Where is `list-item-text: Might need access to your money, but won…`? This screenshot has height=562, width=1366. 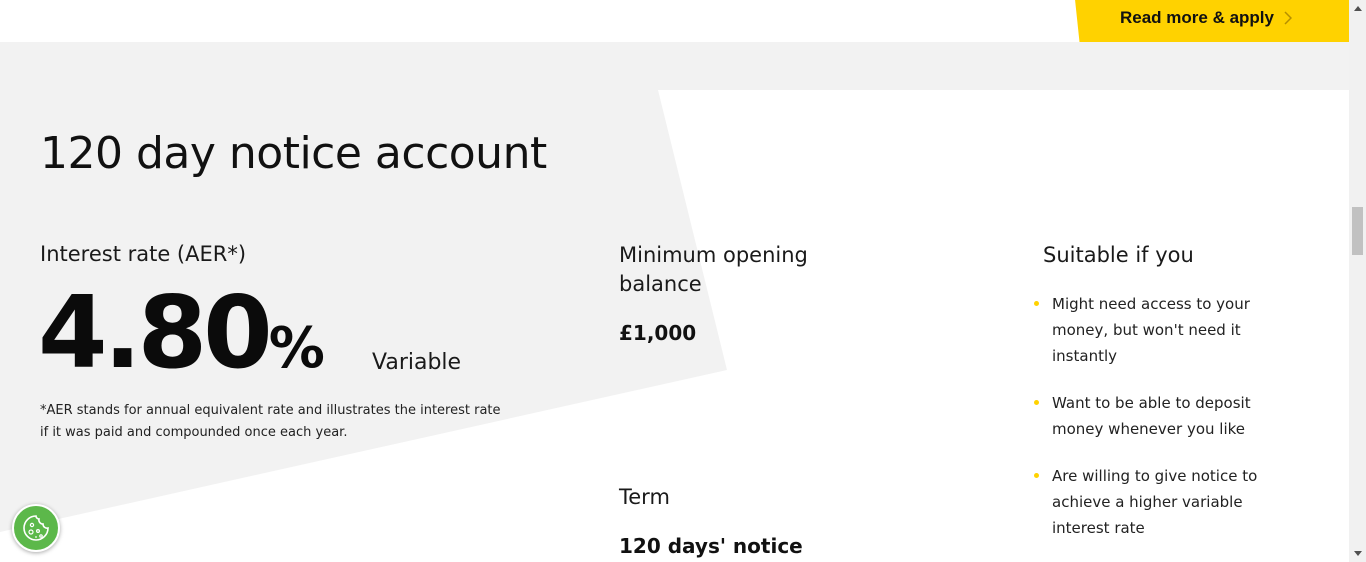
list-item-text: Might need access to your money, but won… is located at coordinates (1151, 330).